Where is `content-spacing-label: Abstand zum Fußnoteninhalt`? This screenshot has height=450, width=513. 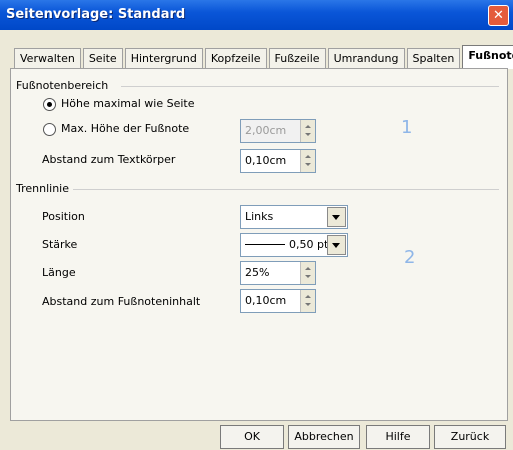 content-spacing-label: Abstand zum Fußnoteninhalt is located at coordinates (121, 301).